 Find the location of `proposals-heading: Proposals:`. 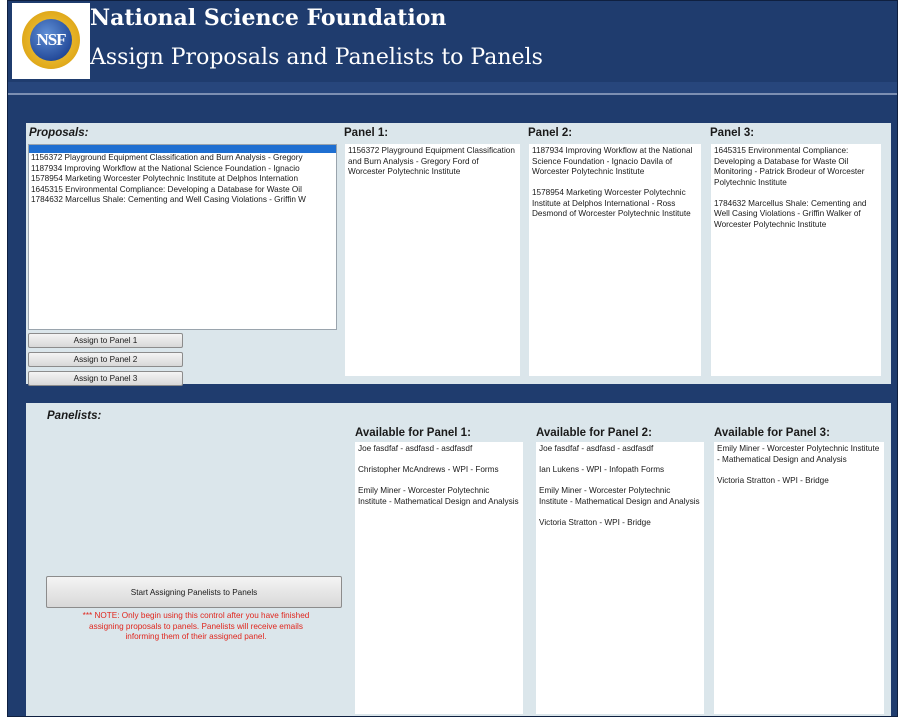

proposals-heading: Proposals: is located at coordinates (59, 133).